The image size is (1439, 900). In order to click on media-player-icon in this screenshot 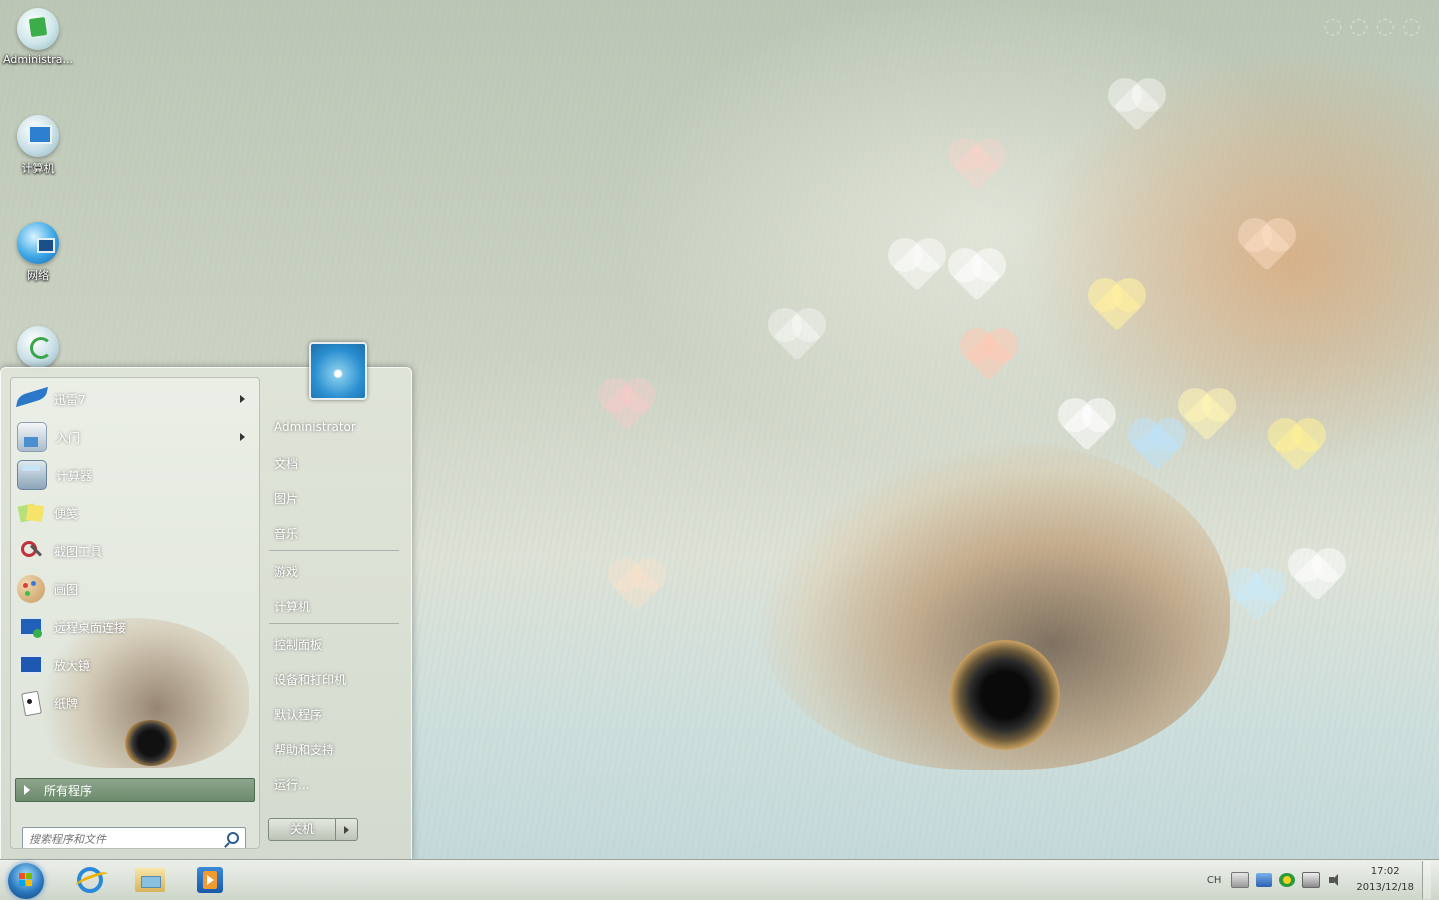, I will do `click(210, 880)`.